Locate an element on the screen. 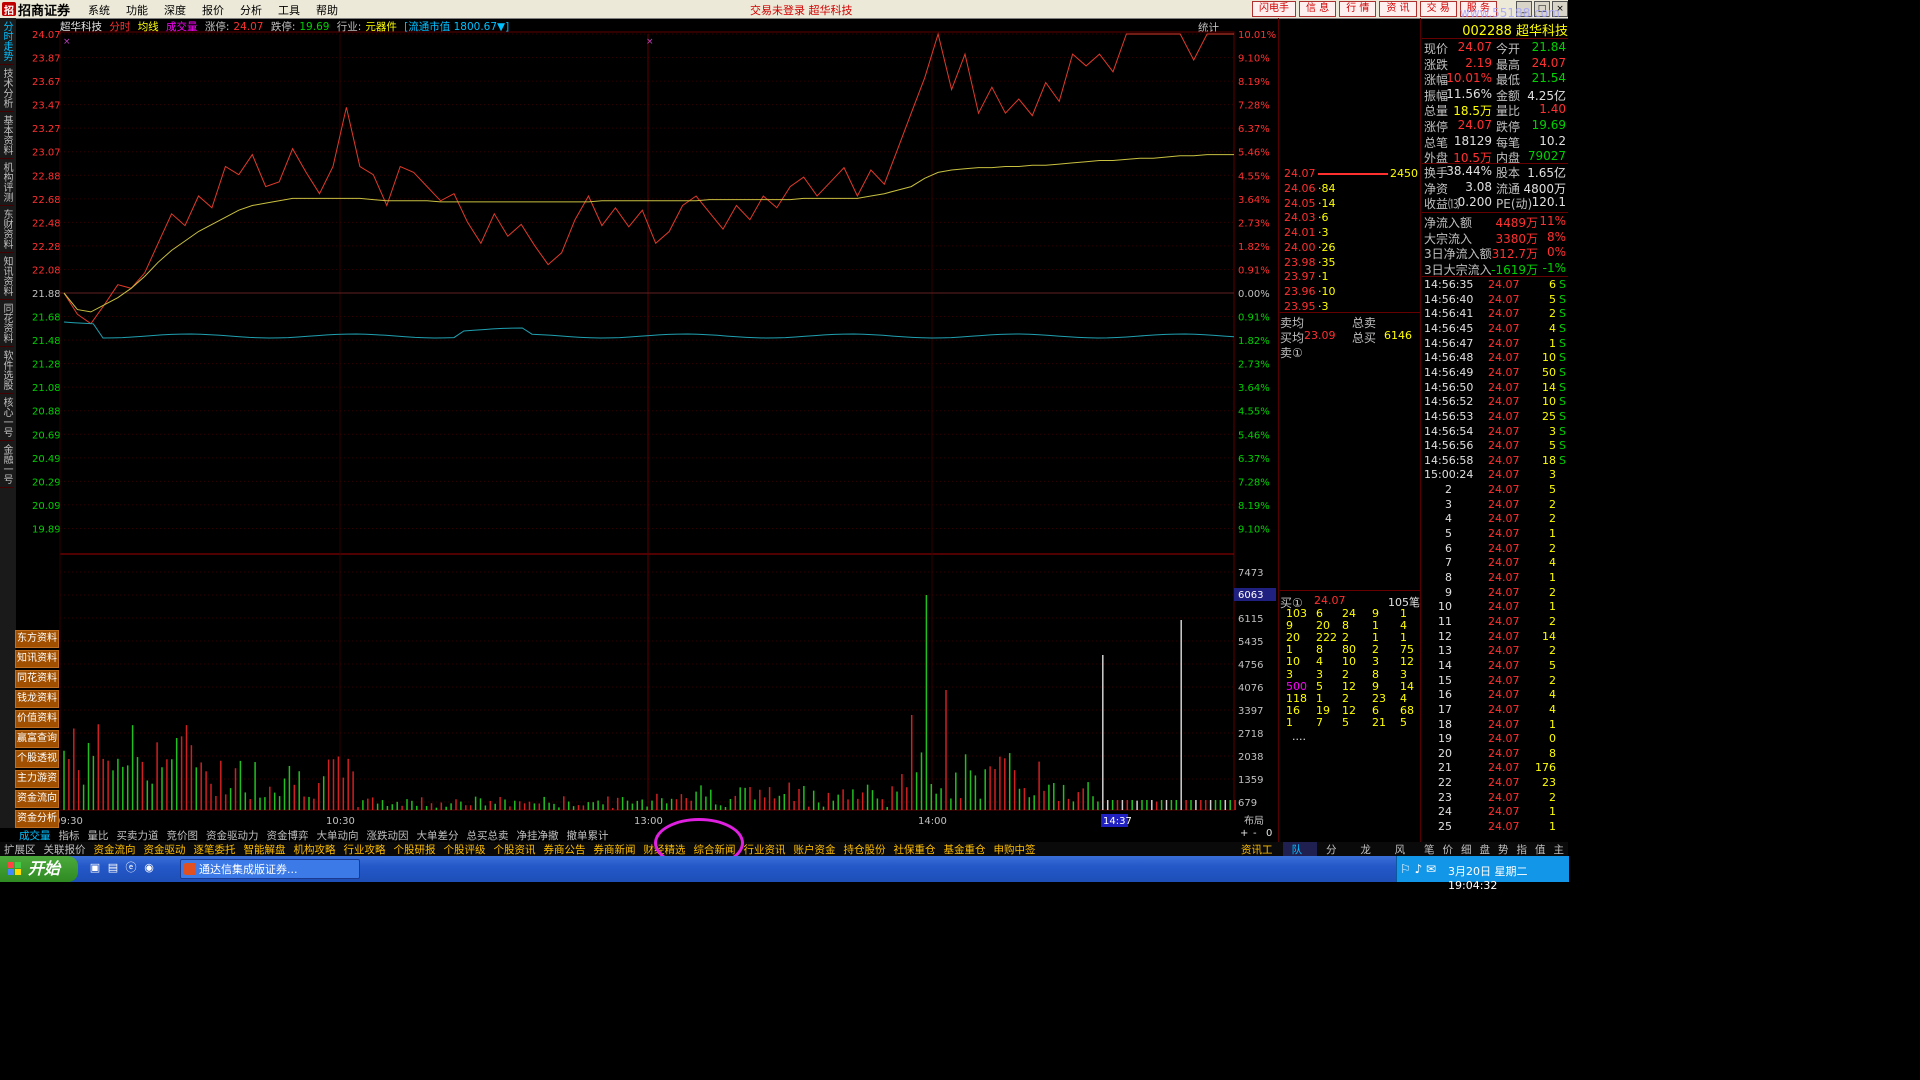  info-tab-1: 关联报价 is located at coordinates (65, 849).